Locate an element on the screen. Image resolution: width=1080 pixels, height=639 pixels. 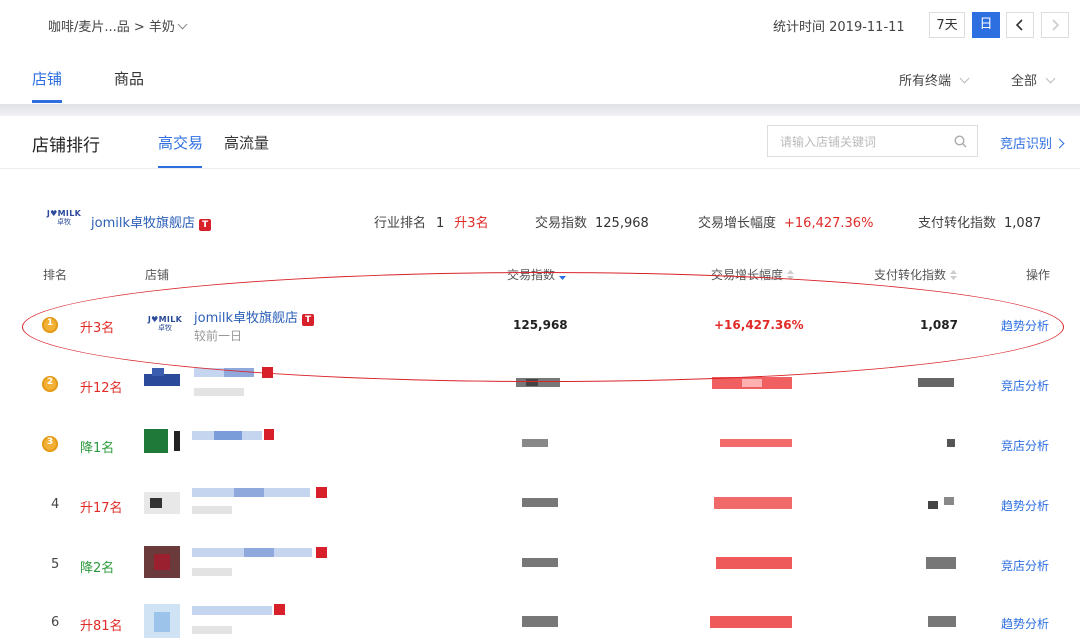
logo-subtext: 卓牧 is located at coordinates (64, 222).